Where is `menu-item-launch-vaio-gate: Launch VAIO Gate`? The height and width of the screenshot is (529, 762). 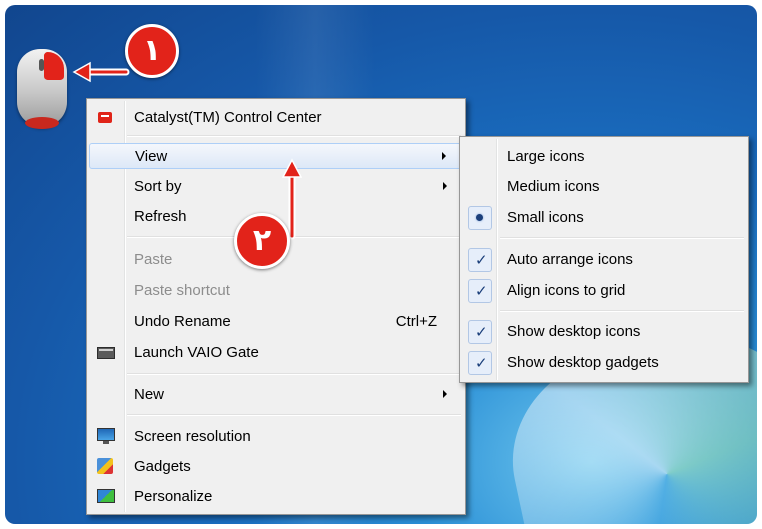 menu-item-launch-vaio-gate: Launch VAIO Gate is located at coordinates (276, 352).